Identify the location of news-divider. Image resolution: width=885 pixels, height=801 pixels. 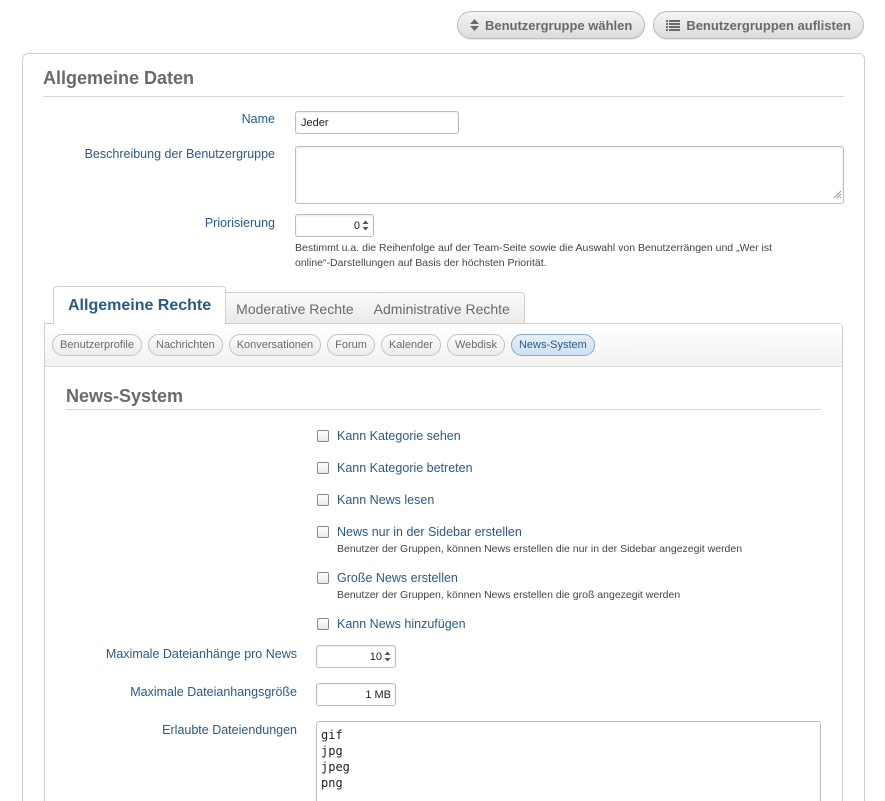
(443, 409).